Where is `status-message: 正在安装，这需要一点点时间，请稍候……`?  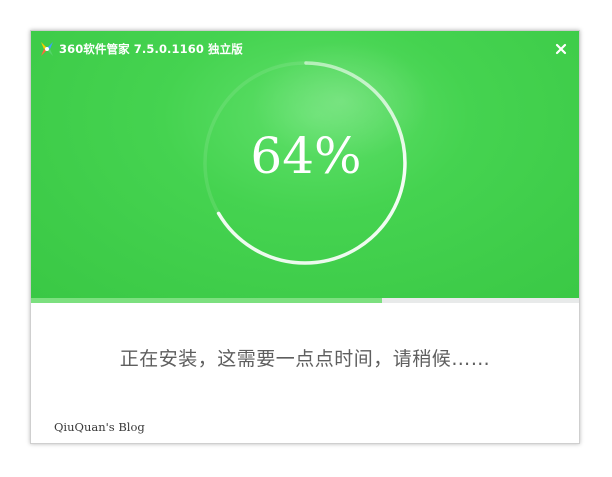
status-message: 正在安装，这需要一点点时间，请稍候…… is located at coordinates (305, 359).